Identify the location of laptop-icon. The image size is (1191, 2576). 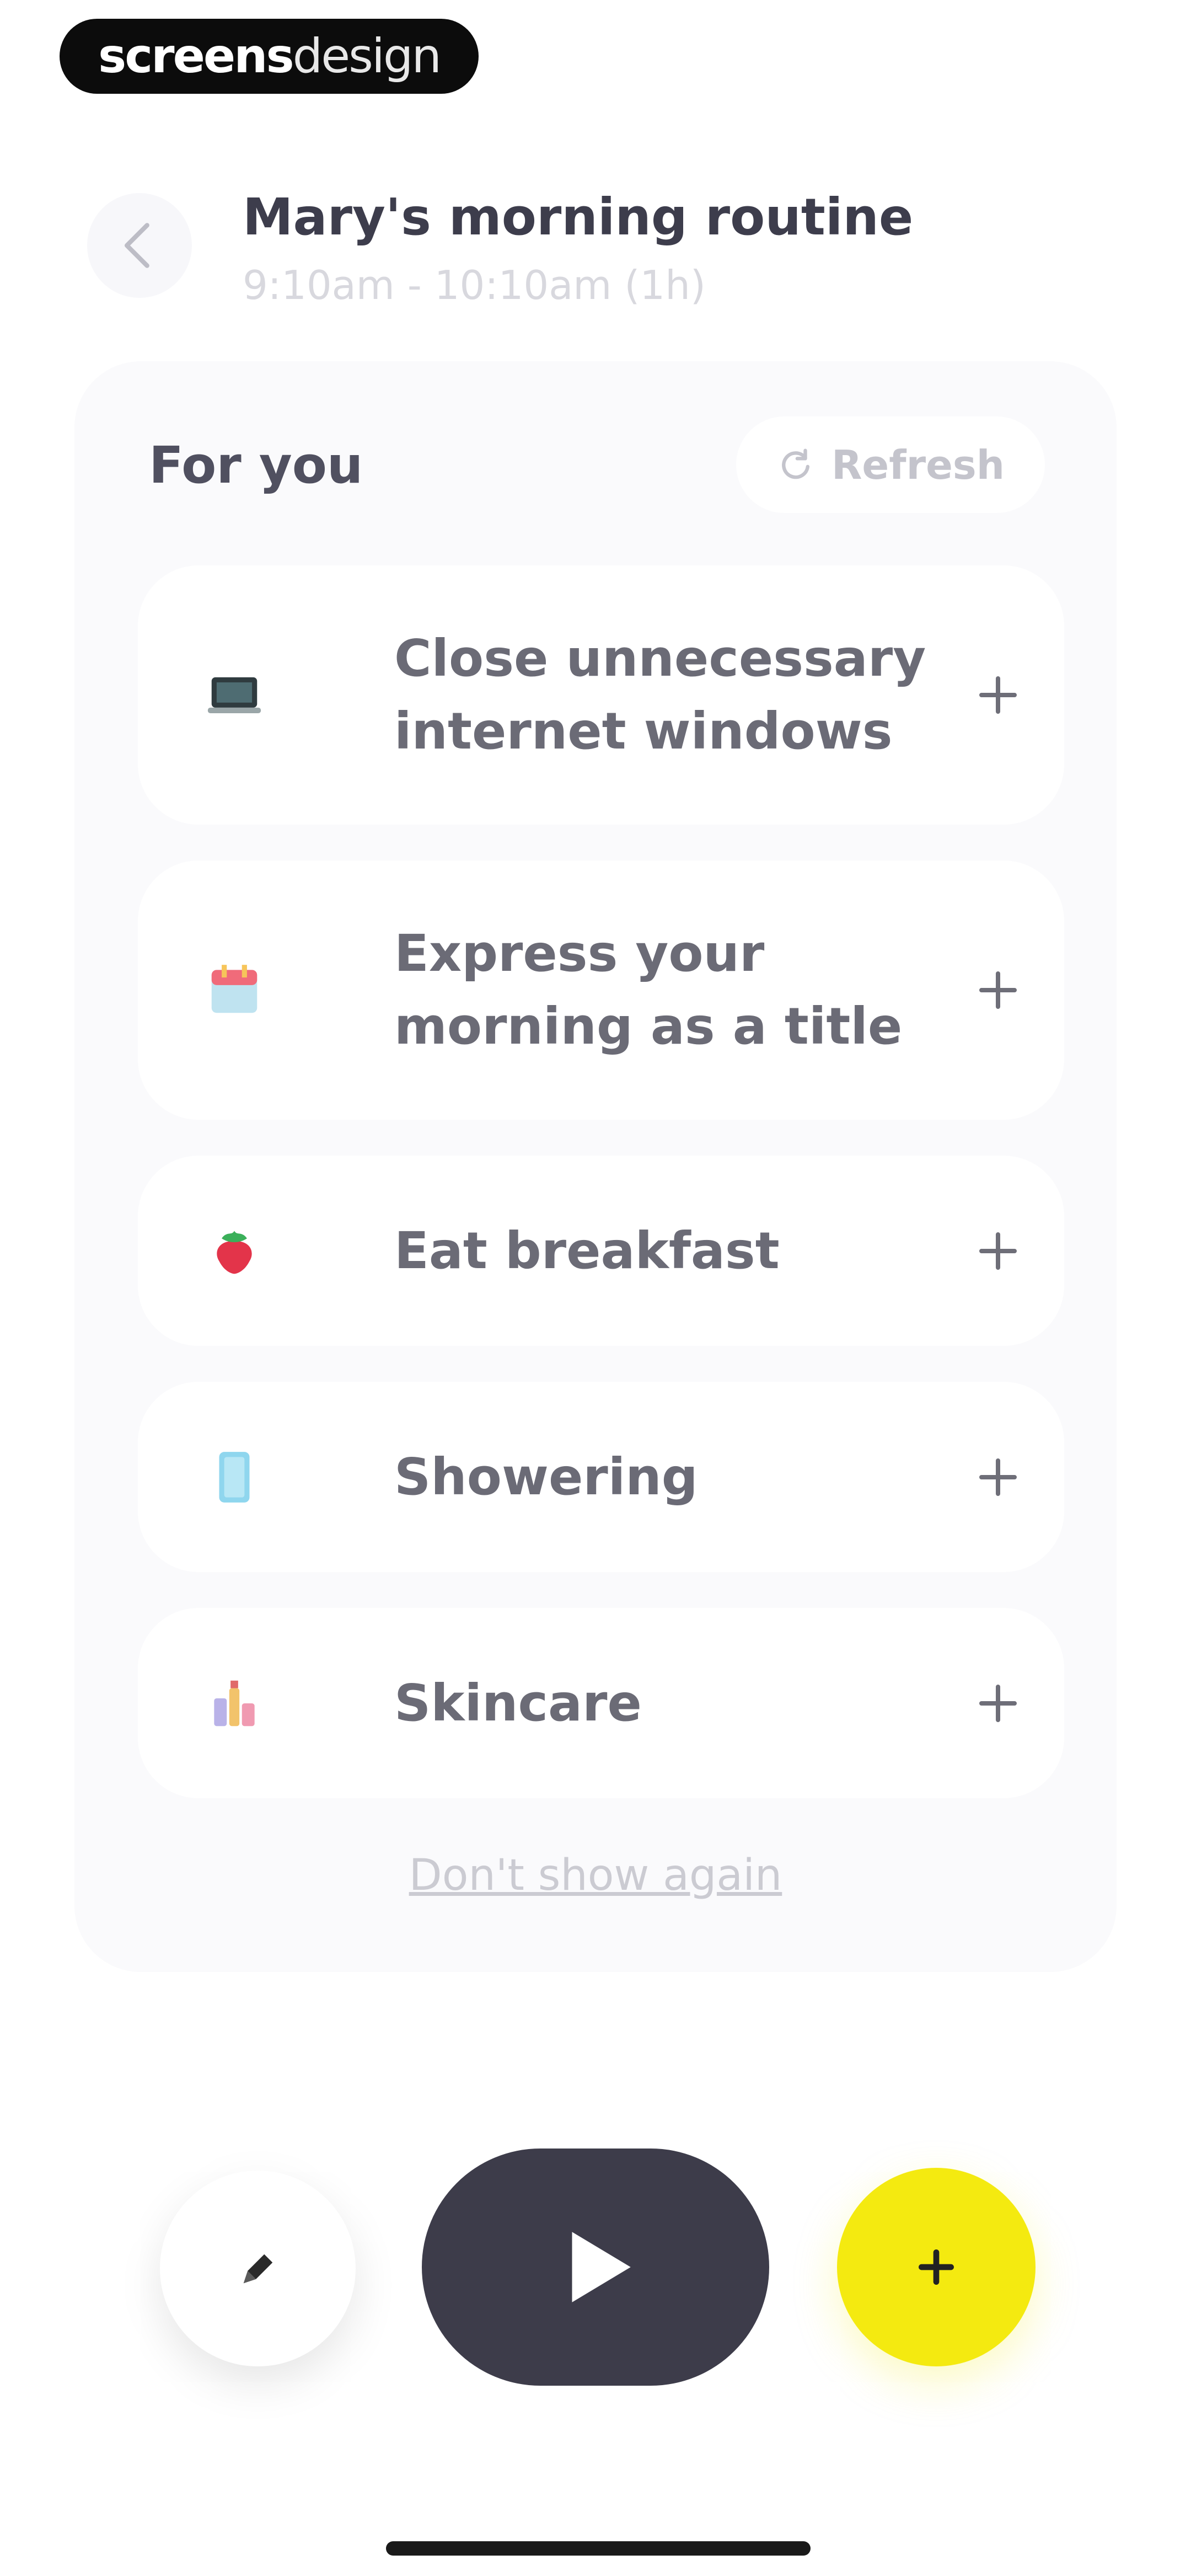
(234, 695).